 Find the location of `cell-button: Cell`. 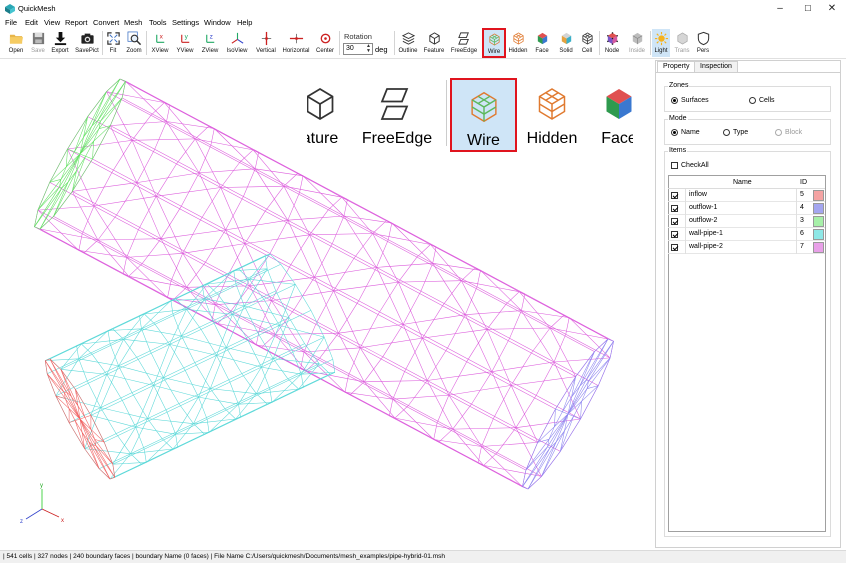

cell-button: Cell is located at coordinates (587, 43).